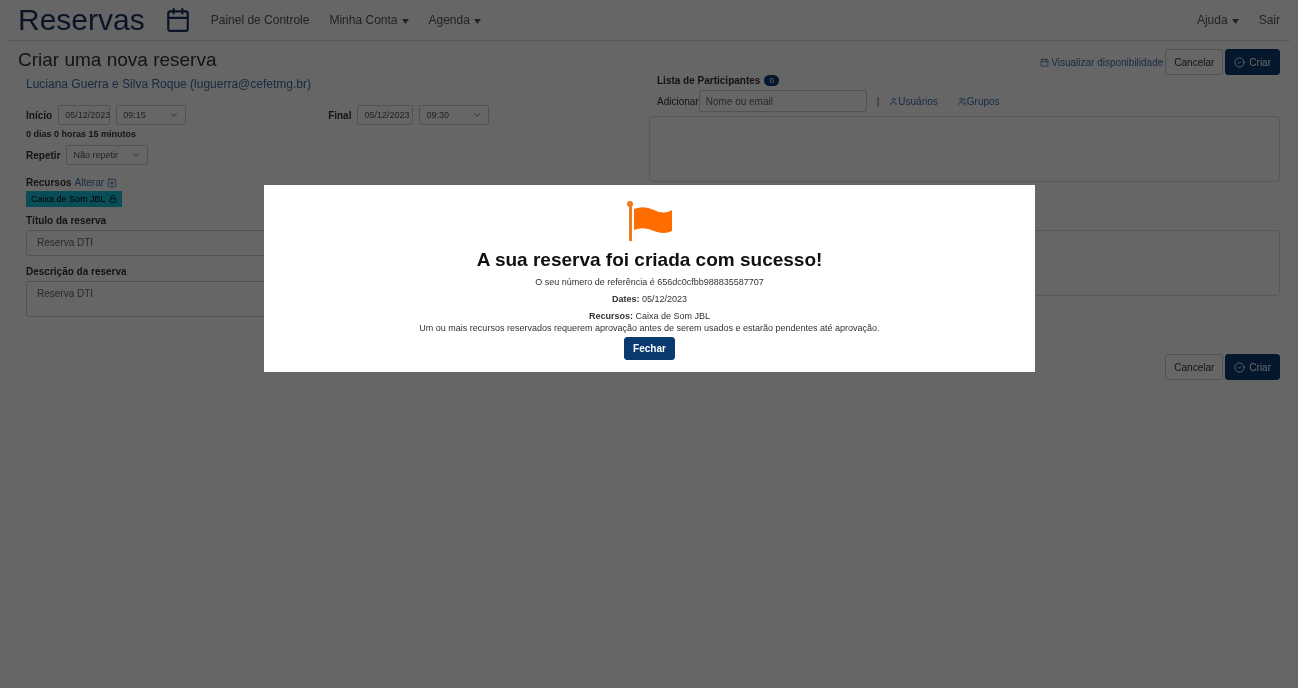 Image resolution: width=1298 pixels, height=688 pixels. Describe the element at coordinates (962, 101) in the screenshot. I see `users-icon` at that location.